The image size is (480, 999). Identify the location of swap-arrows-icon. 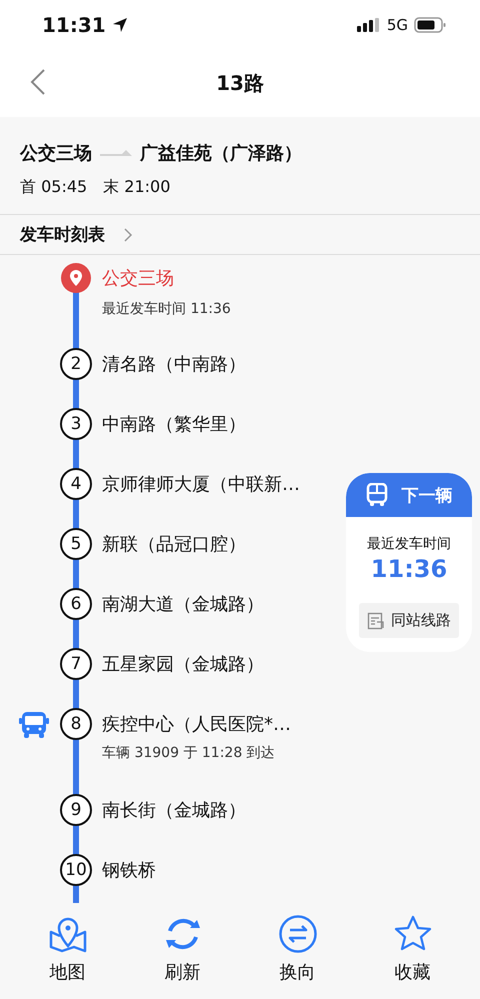
(298, 934).